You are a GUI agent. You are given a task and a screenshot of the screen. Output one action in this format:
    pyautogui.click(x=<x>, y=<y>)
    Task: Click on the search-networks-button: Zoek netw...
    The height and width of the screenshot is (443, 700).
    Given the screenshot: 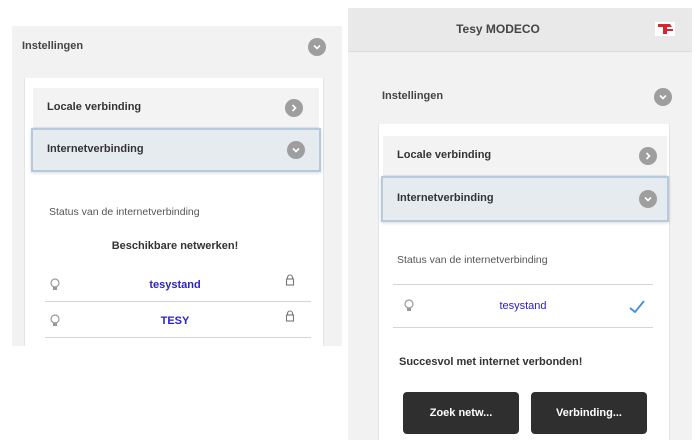 What is the action you would take?
    pyautogui.click(x=461, y=413)
    